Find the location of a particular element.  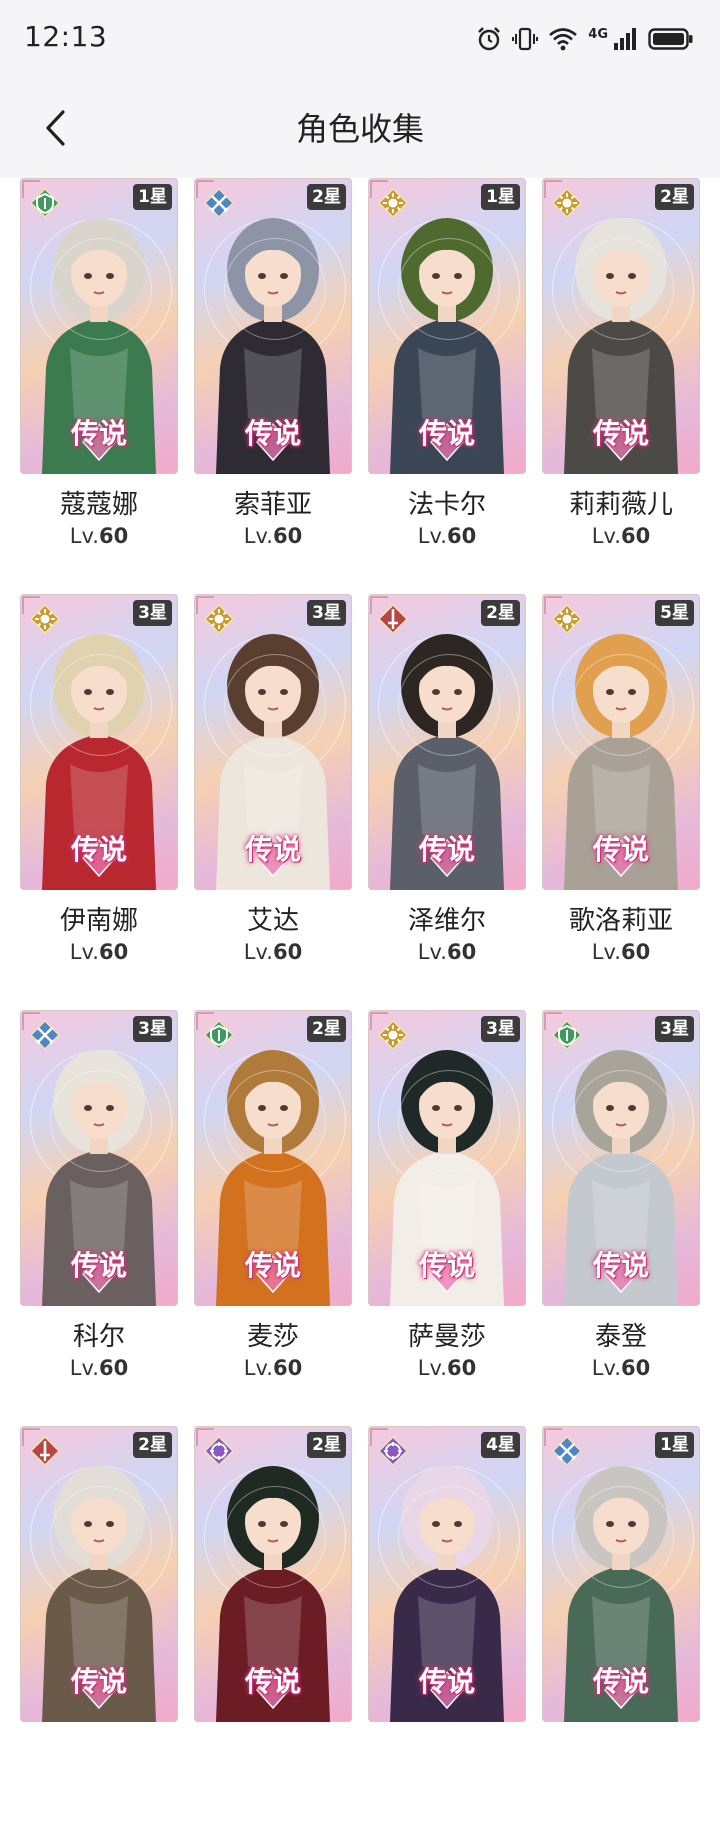

character-card: 3星 传说 科尔 Lv.60 is located at coordinates (99, 1218).